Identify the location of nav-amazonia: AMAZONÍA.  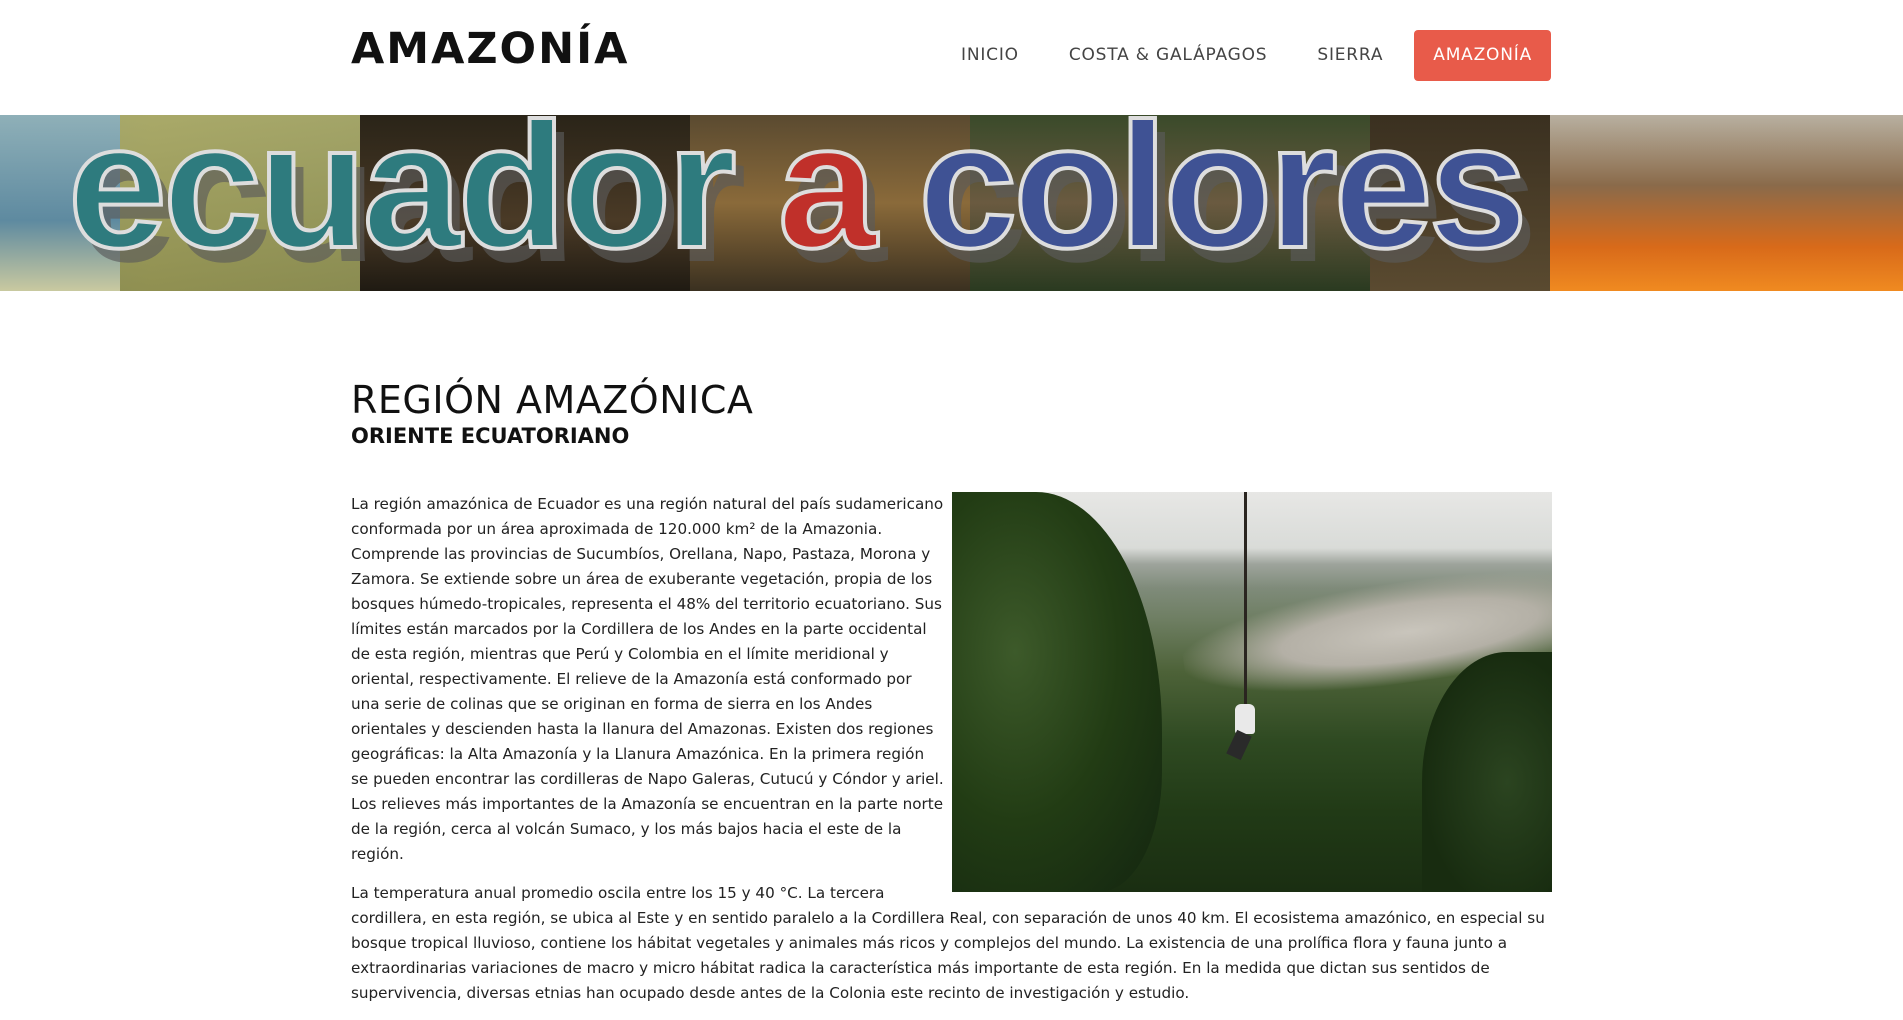
(1482, 55).